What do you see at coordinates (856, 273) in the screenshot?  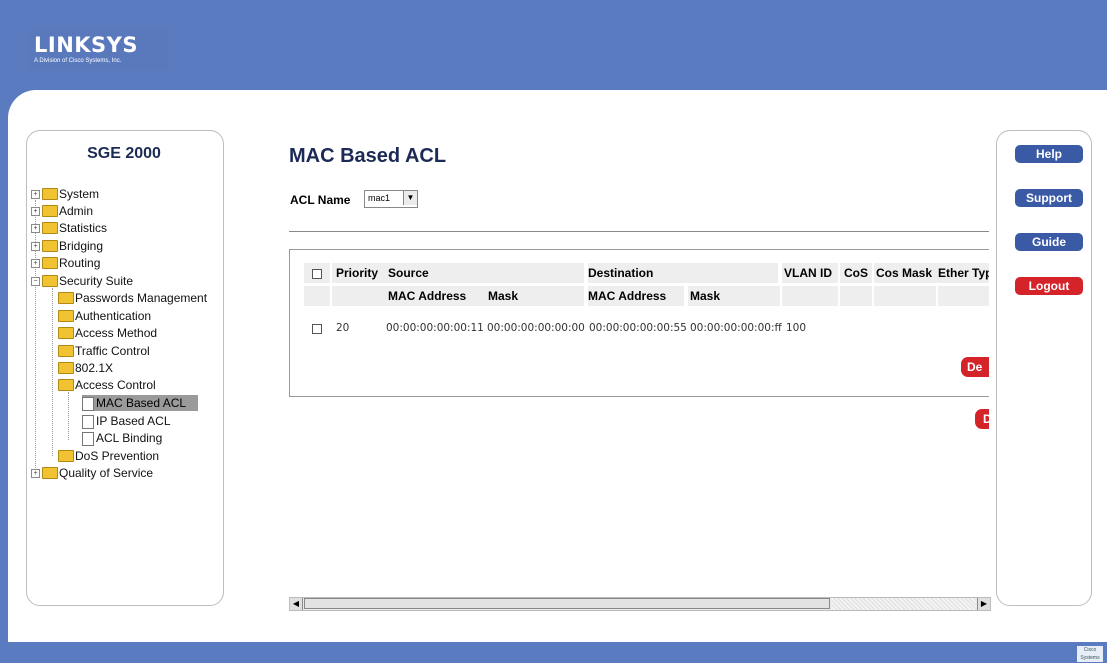 I see `header-cos: CoS` at bounding box center [856, 273].